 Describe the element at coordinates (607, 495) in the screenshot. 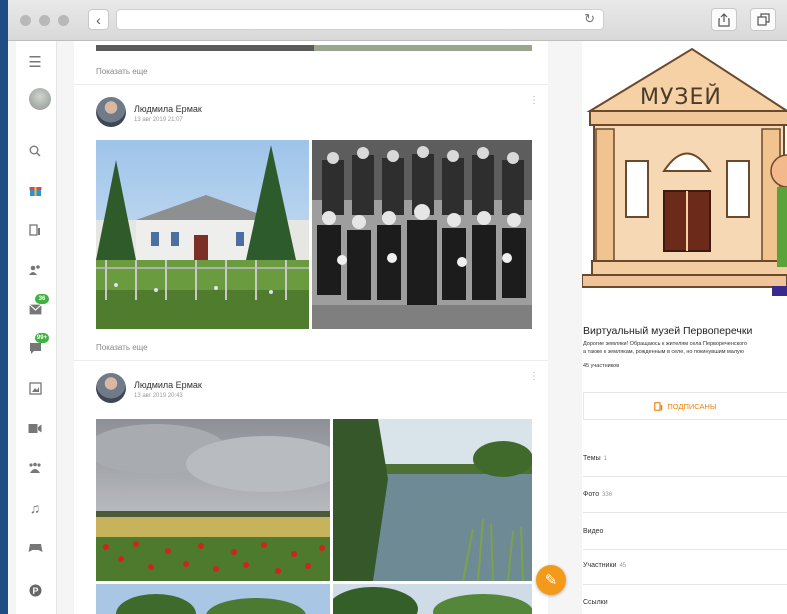

I see `menu-count: 336` at that location.